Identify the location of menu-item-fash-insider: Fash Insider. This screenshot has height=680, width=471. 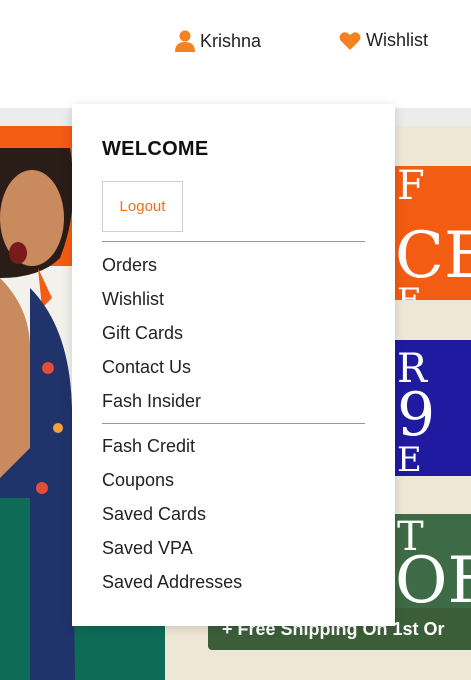
(151, 401).